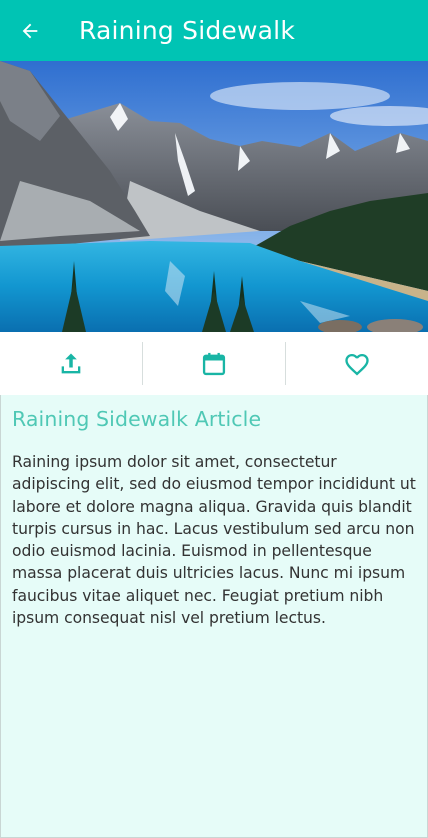 This screenshot has width=428, height=838. I want to click on calendar-button, so click(214, 363).